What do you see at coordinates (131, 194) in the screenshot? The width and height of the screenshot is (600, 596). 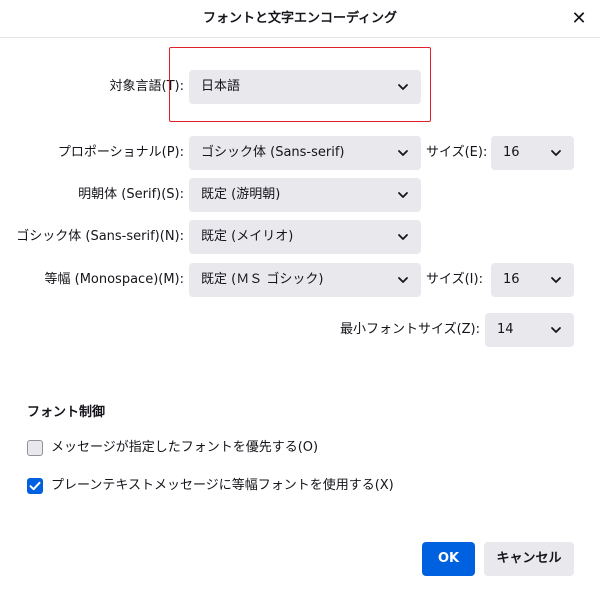 I see `serif-label: 明朝体 (Serif)(S):` at bounding box center [131, 194].